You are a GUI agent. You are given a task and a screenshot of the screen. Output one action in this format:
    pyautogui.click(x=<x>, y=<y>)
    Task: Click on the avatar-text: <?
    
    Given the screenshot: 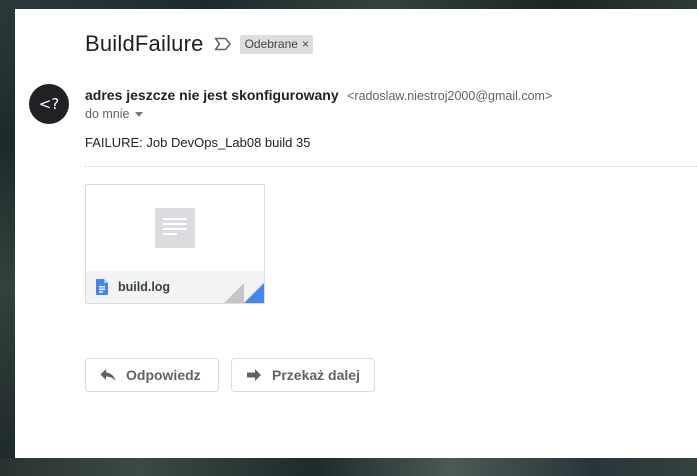 What is the action you would take?
    pyautogui.click(x=49, y=104)
    